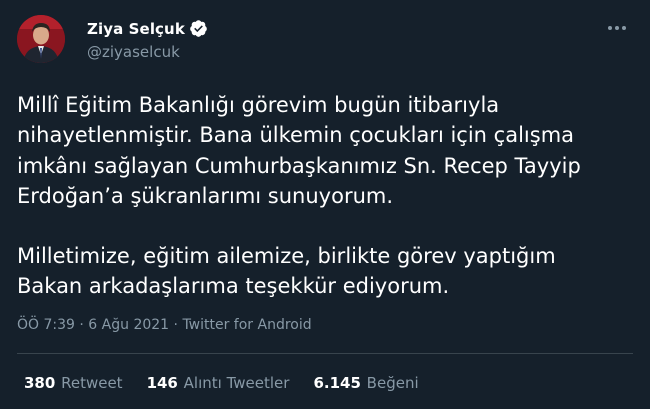  Describe the element at coordinates (136, 29) in the screenshot. I see `author-name: Ziya Selçuk` at that location.